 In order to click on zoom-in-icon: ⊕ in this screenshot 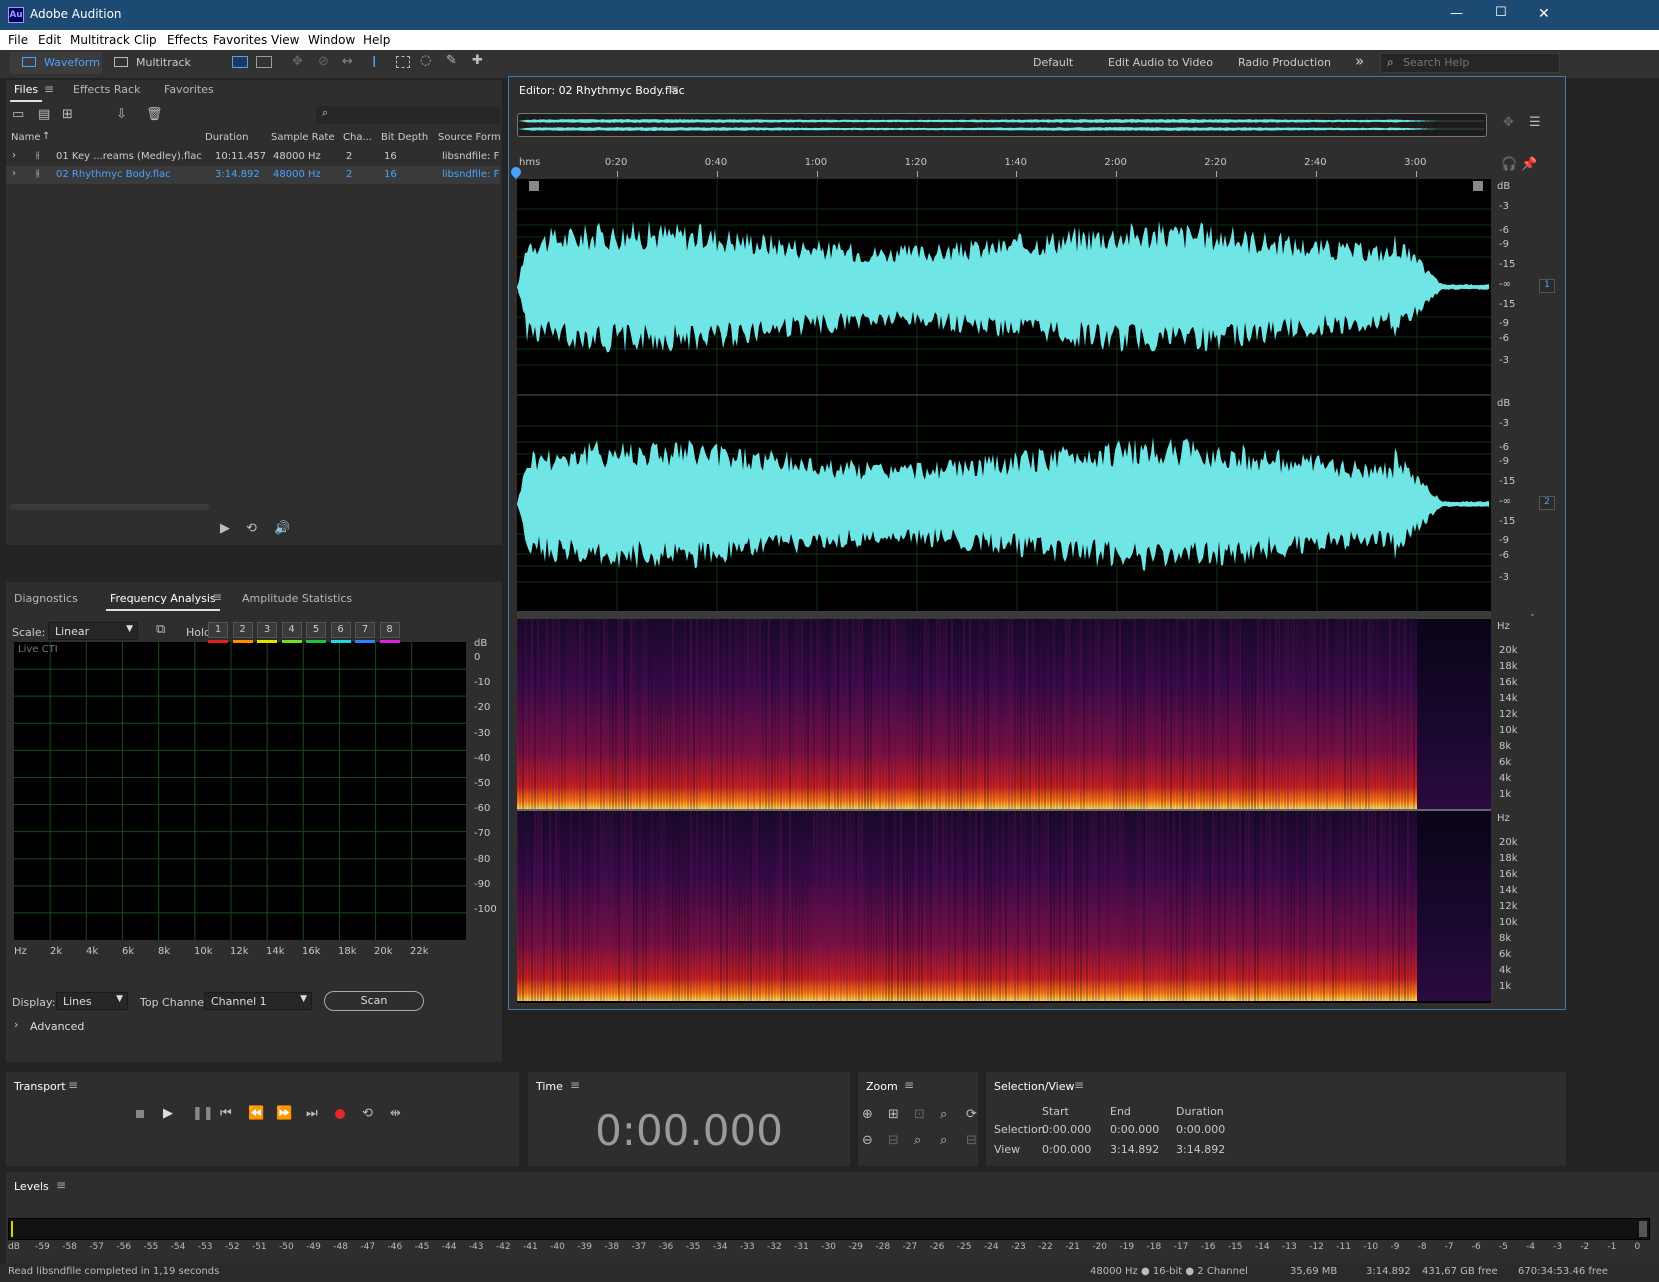, I will do `click(867, 1114)`.